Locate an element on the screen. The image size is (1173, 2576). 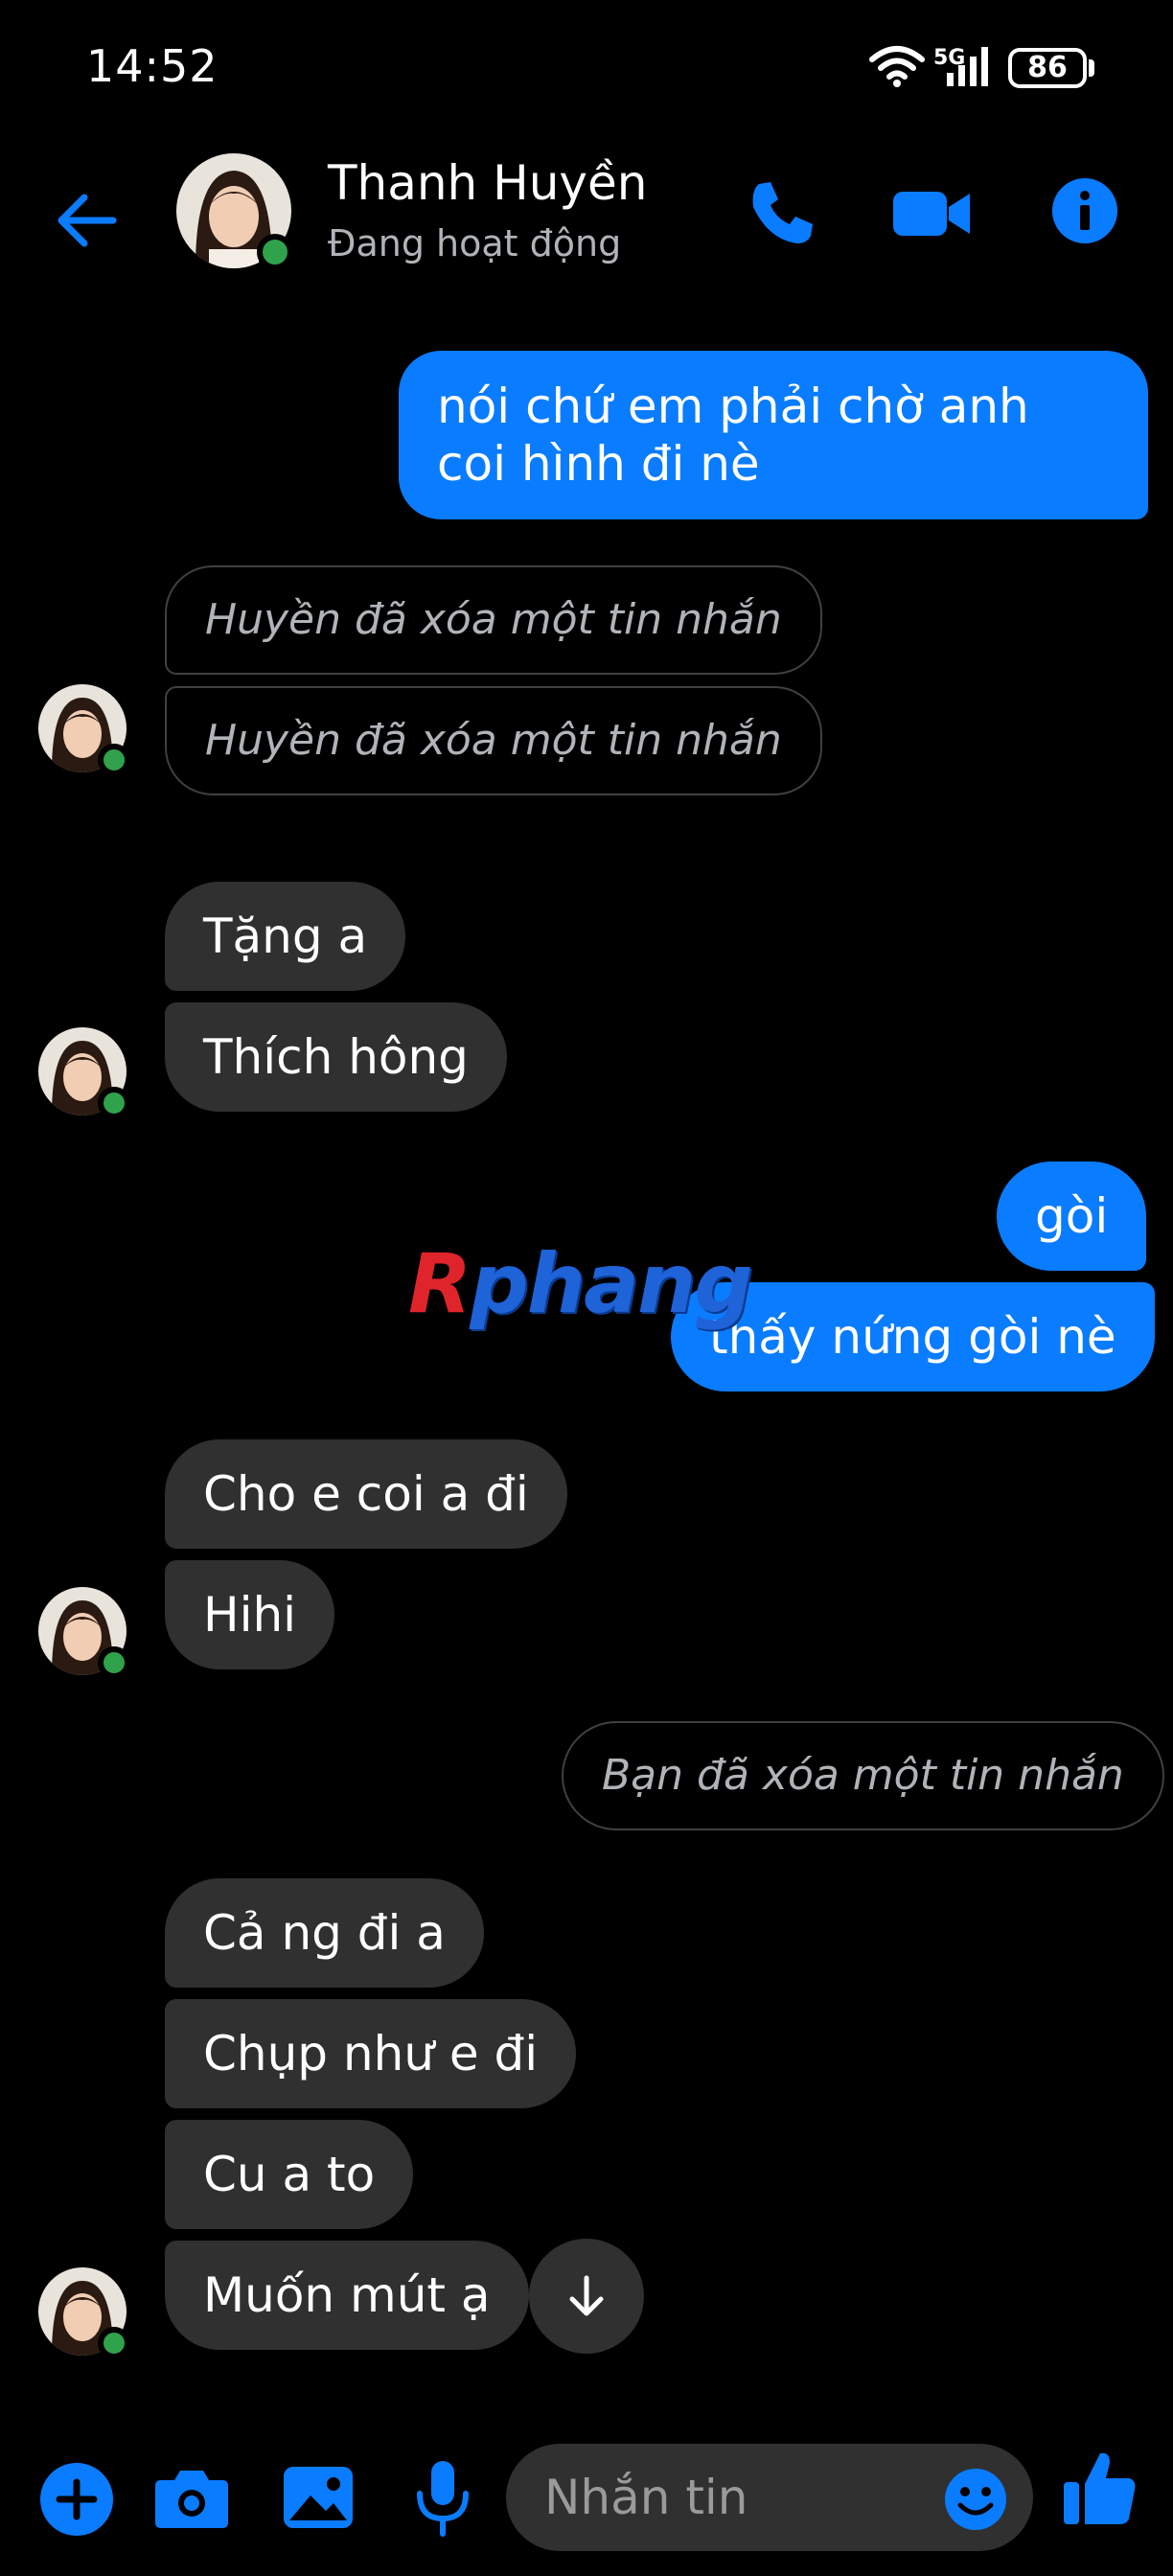
watermark-text: phang is located at coordinates (611, 1284).